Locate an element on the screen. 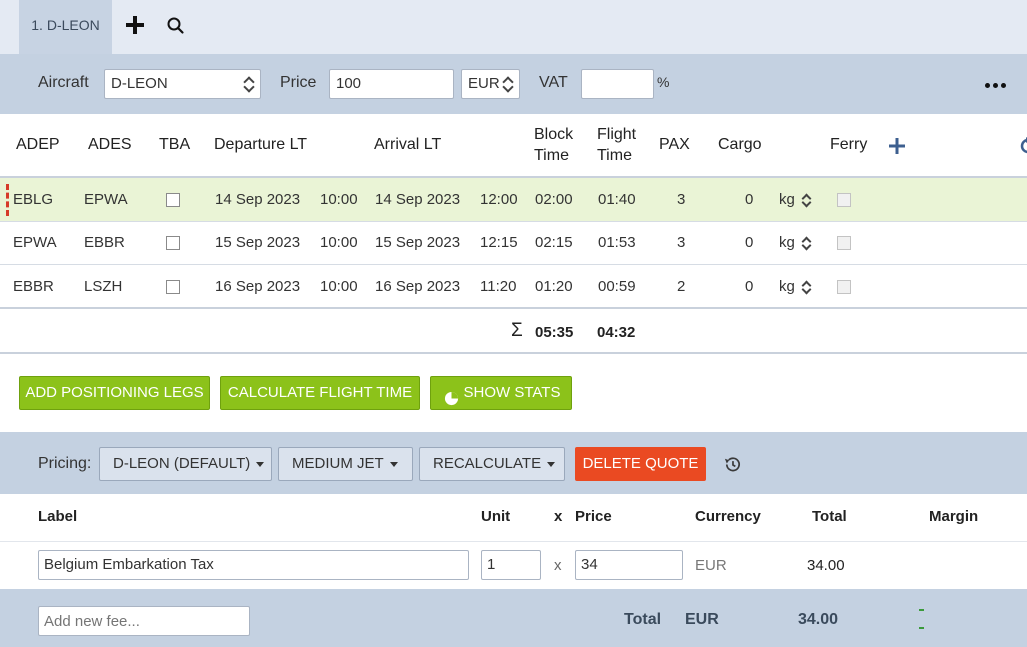 The image size is (1027, 647). cell-dep-date: 14 Sep 2023 is located at coordinates (257, 200).